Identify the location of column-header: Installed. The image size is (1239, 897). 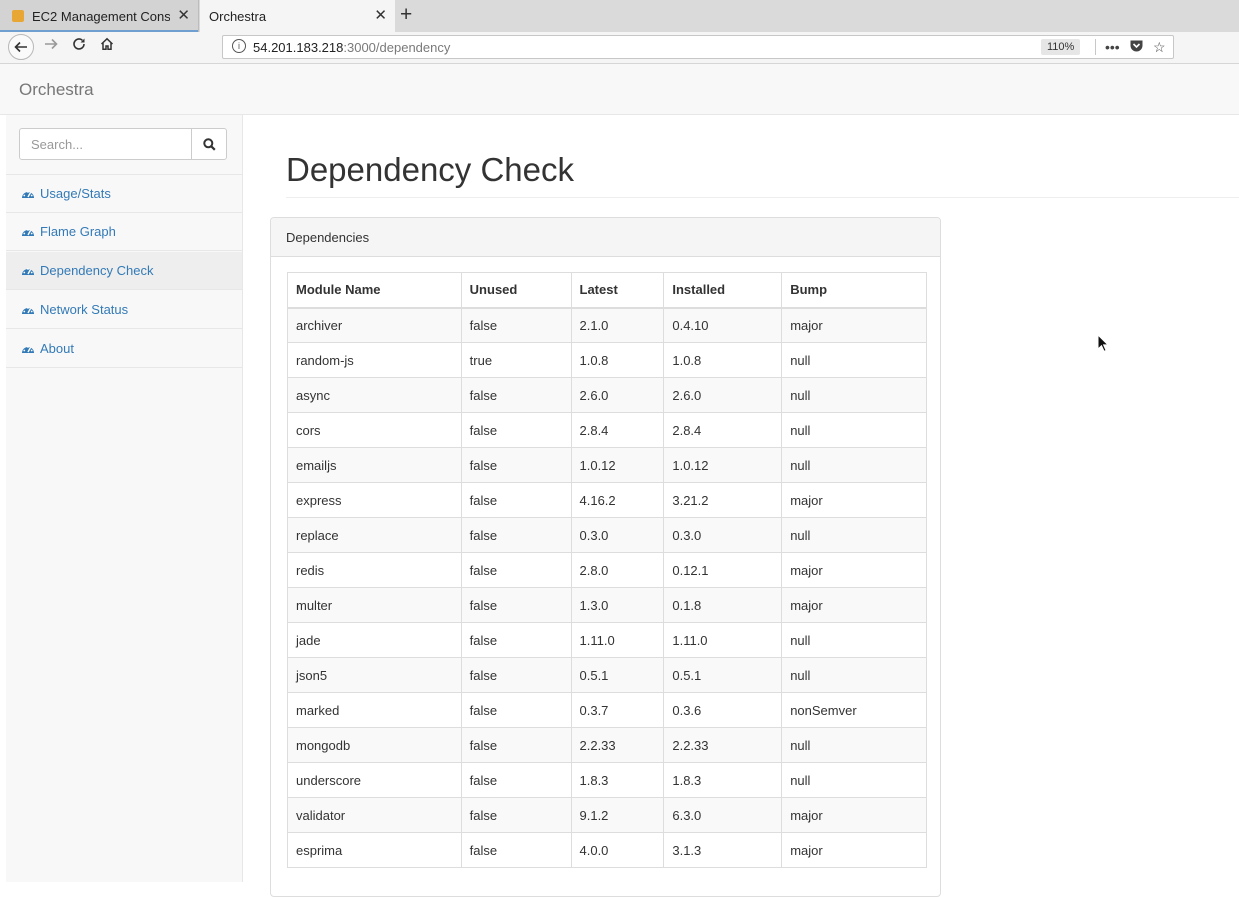
(723, 290).